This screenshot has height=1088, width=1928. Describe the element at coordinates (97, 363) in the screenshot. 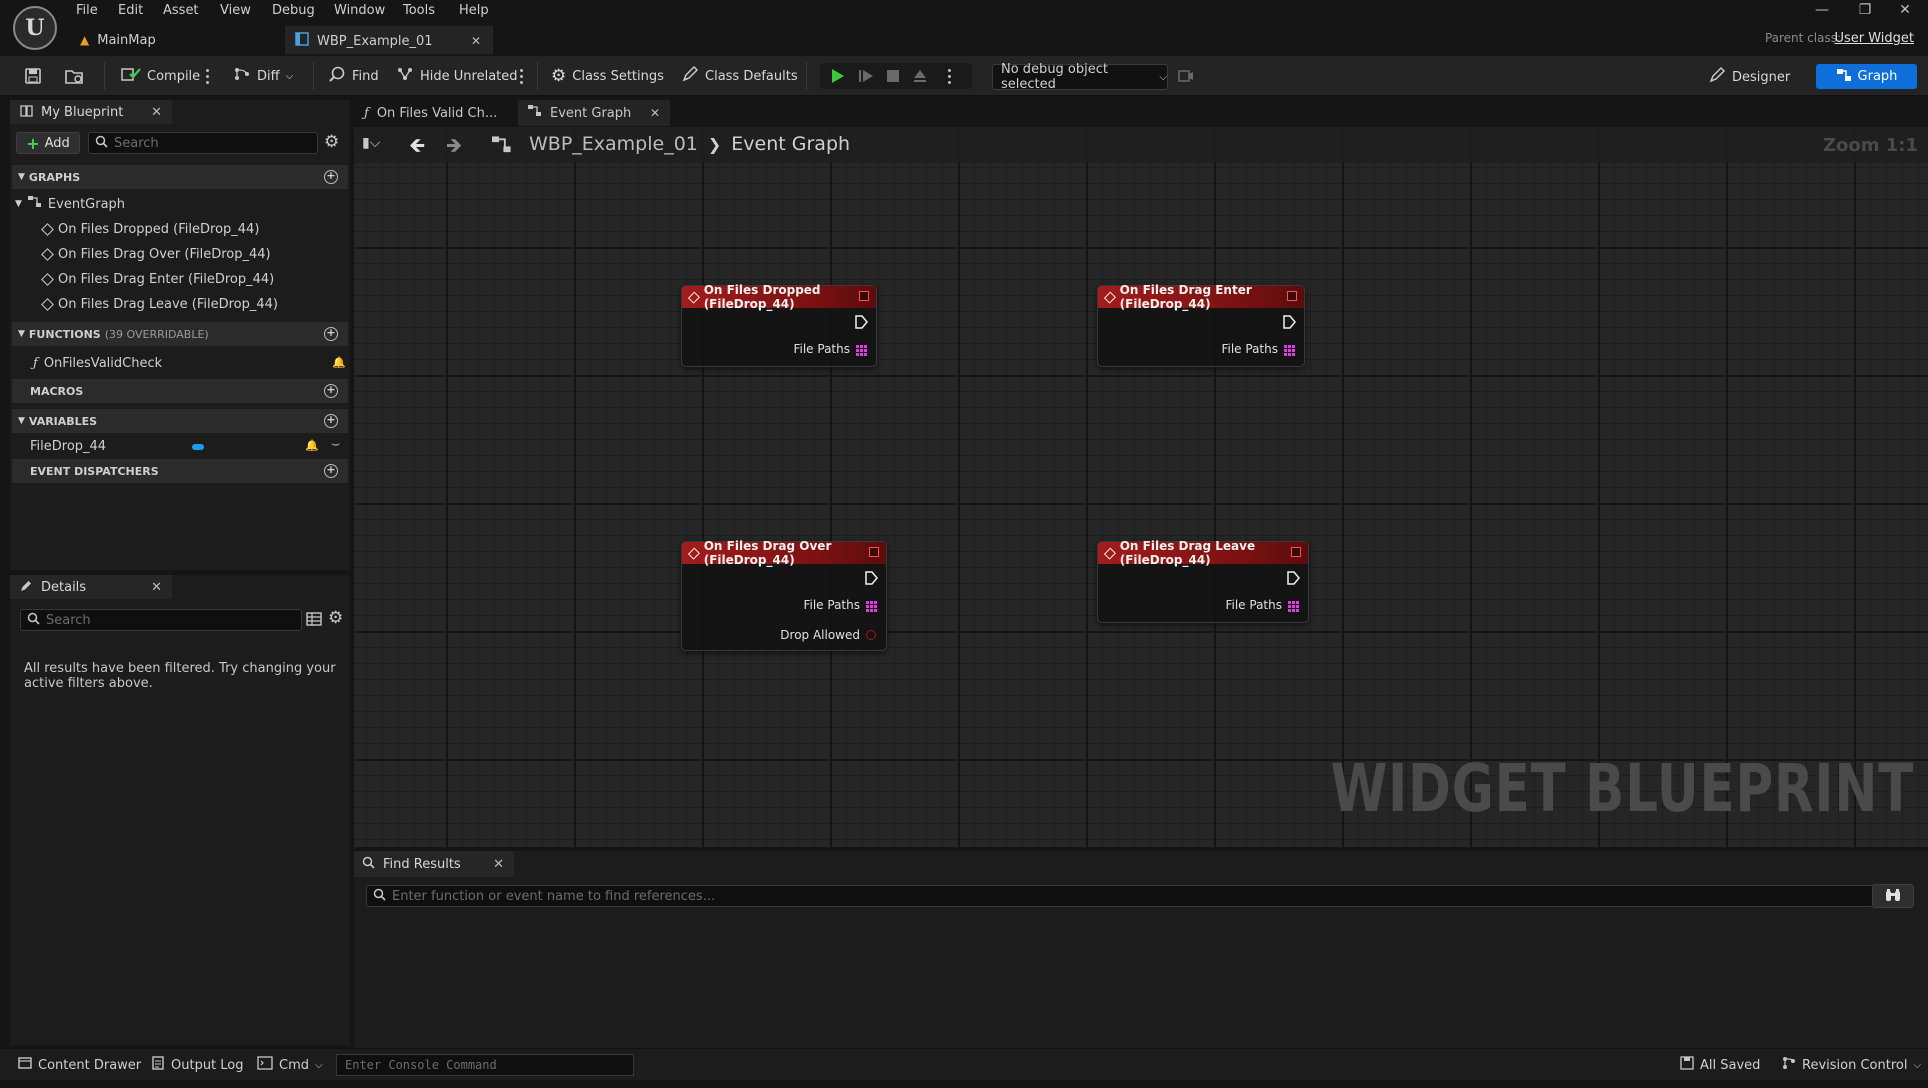

I see `tree-item-function: ƒ OnFilesValidCheck` at that location.